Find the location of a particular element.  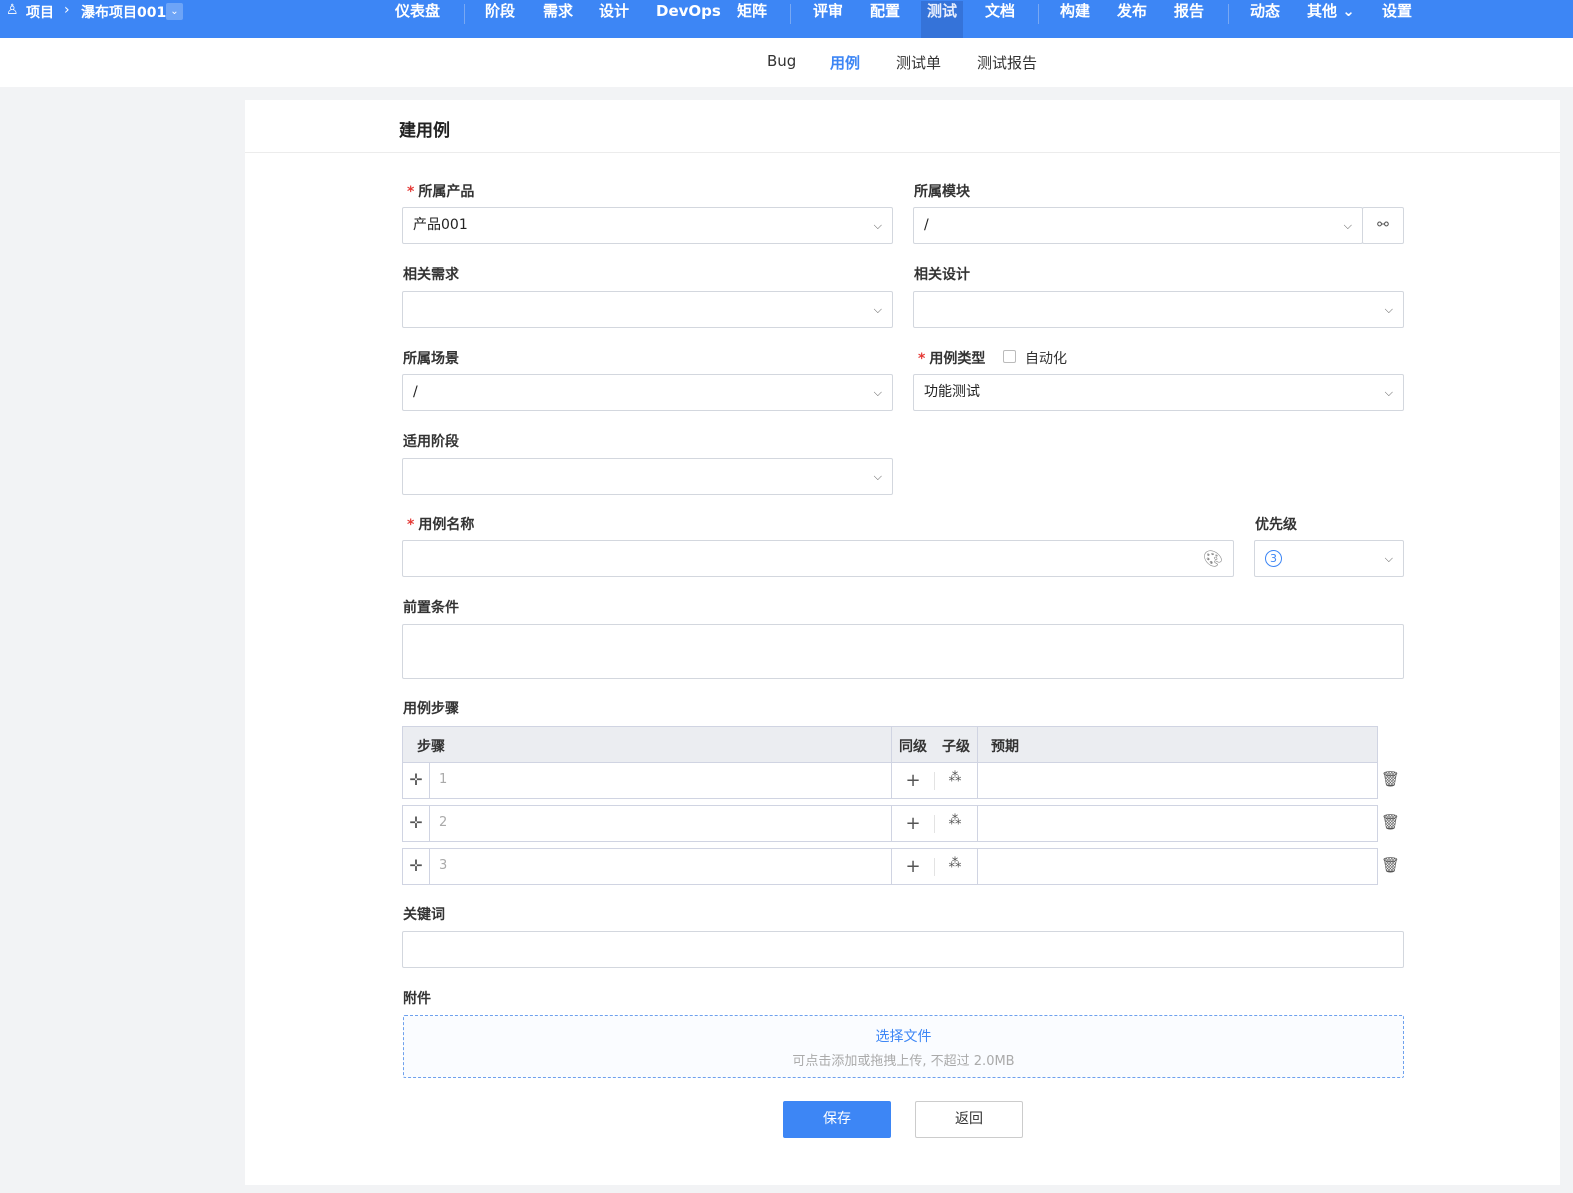

attachment-label: 附件 is located at coordinates (417, 999).